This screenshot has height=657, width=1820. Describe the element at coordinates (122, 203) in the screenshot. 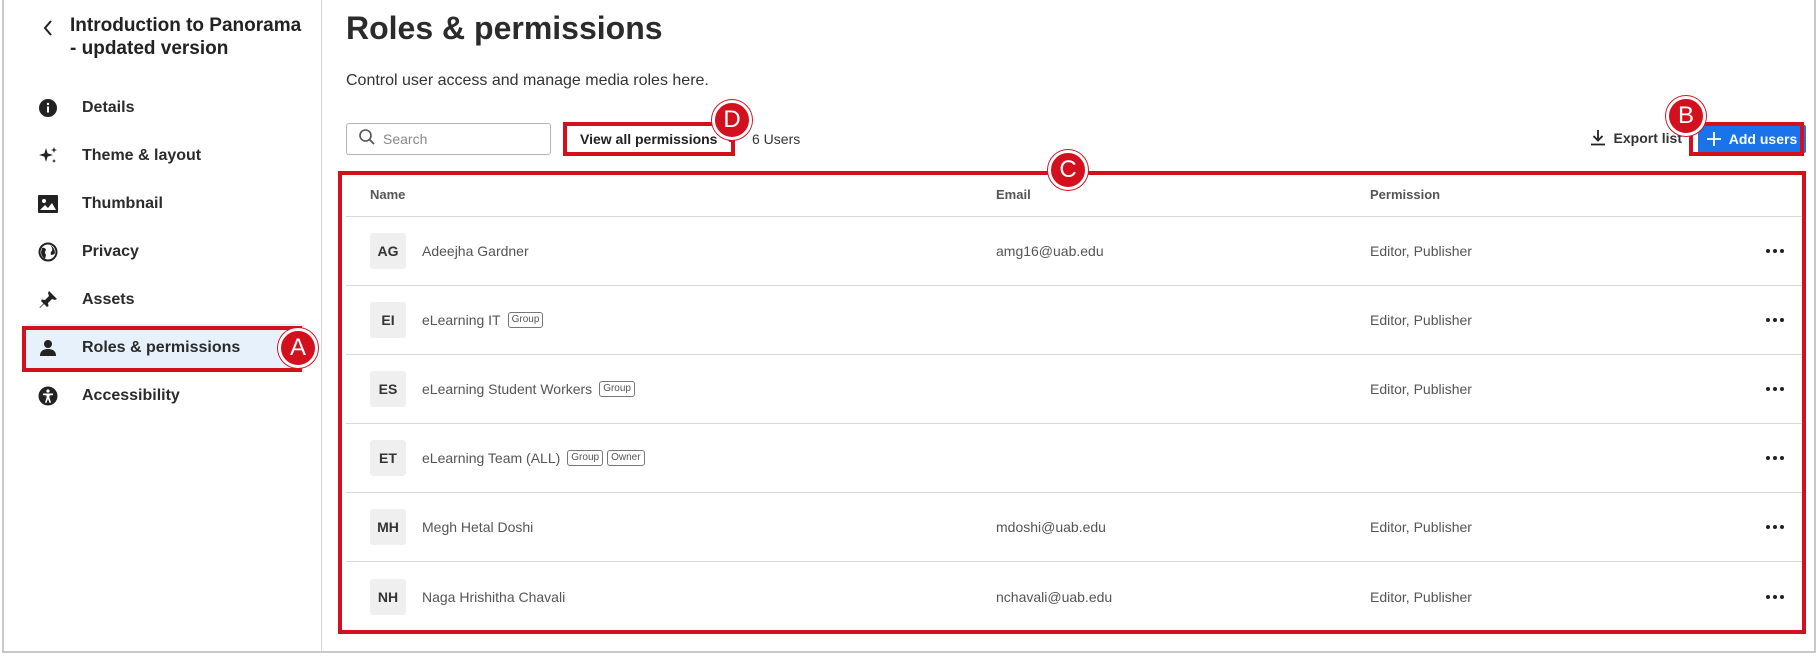

I see `sidebar-item-label: Thumbnail` at that location.